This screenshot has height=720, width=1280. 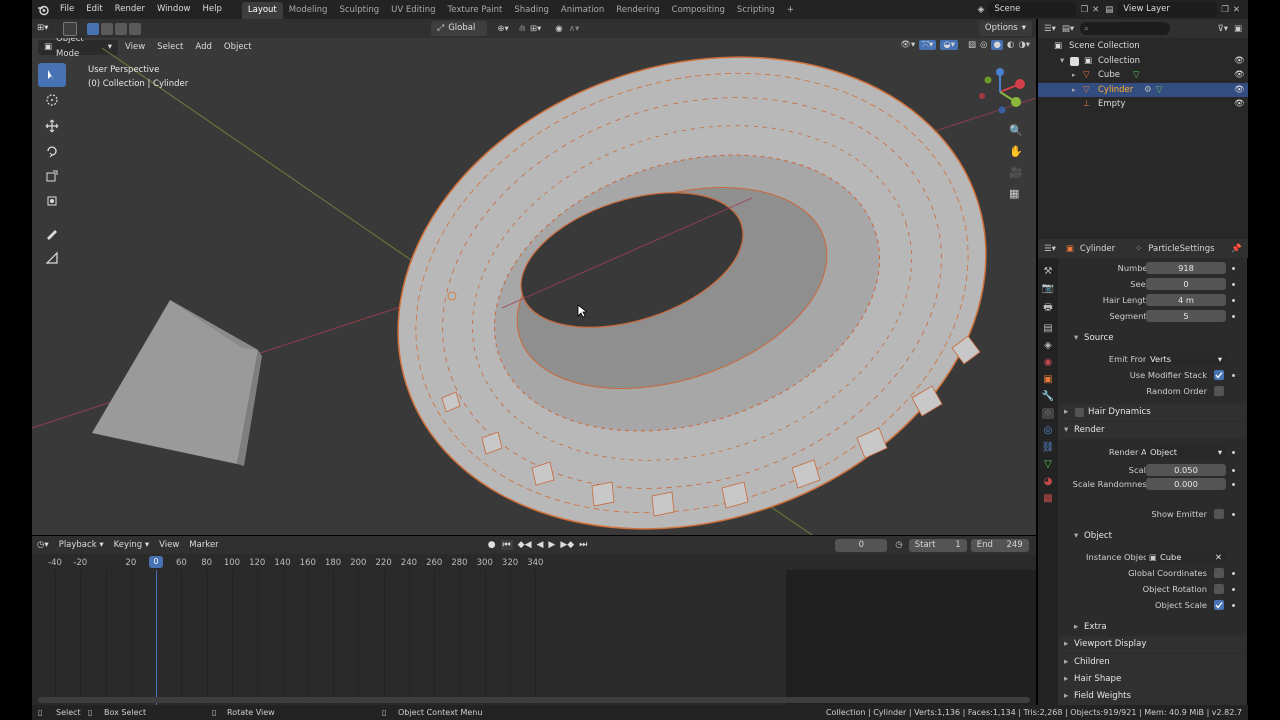 I want to click on scale-field: 0.050, so click(x=1186, y=470).